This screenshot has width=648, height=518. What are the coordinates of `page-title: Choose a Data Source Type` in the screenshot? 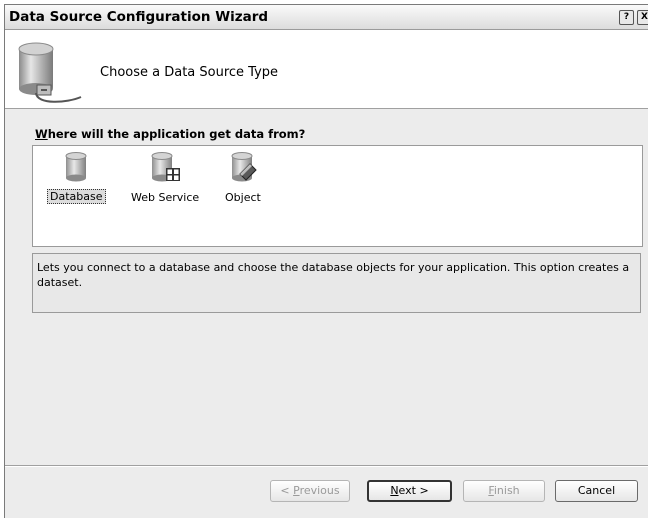 It's located at (189, 72).